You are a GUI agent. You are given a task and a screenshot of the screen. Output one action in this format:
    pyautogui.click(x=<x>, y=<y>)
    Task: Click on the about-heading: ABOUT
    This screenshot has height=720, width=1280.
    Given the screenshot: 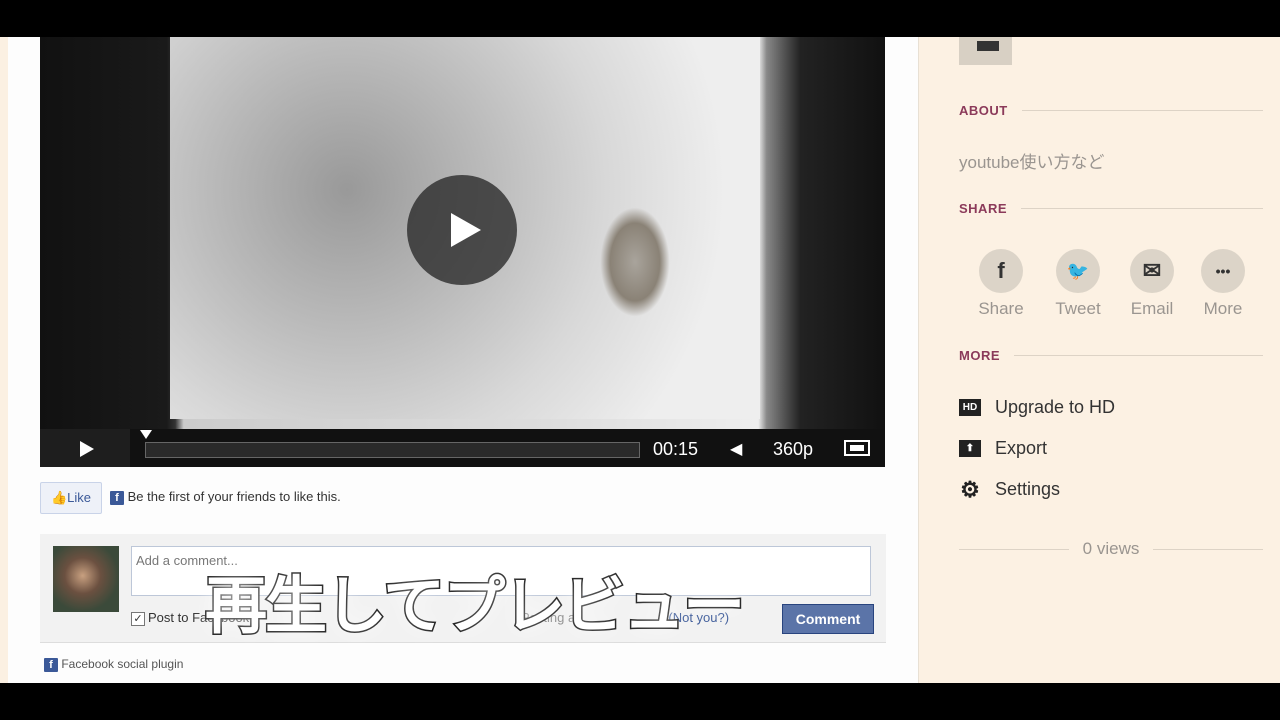 What is the action you would take?
    pyautogui.click(x=1111, y=110)
    